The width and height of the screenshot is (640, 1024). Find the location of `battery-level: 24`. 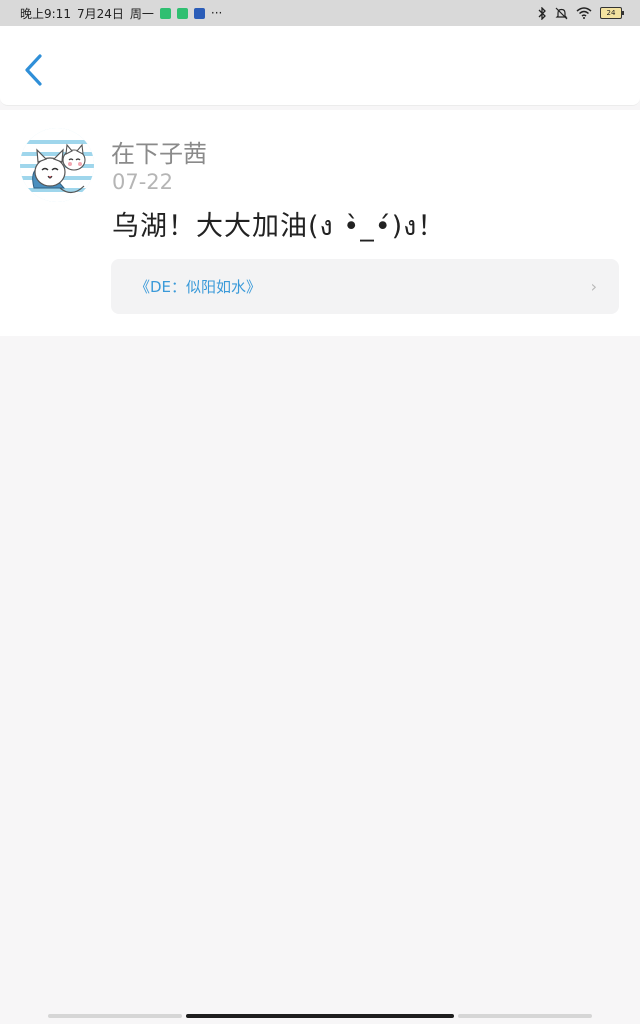

battery-level: 24 is located at coordinates (611, 13).